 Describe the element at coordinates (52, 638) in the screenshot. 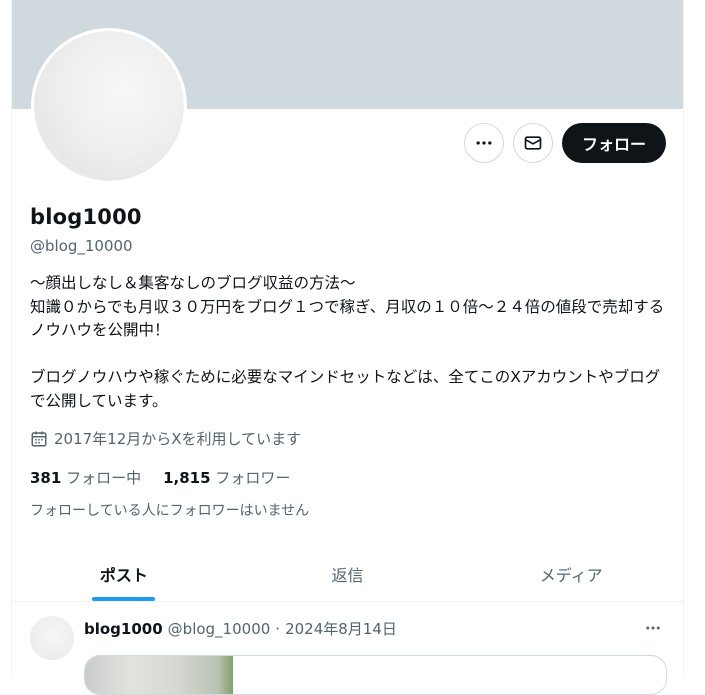

I see `post-avatar` at that location.